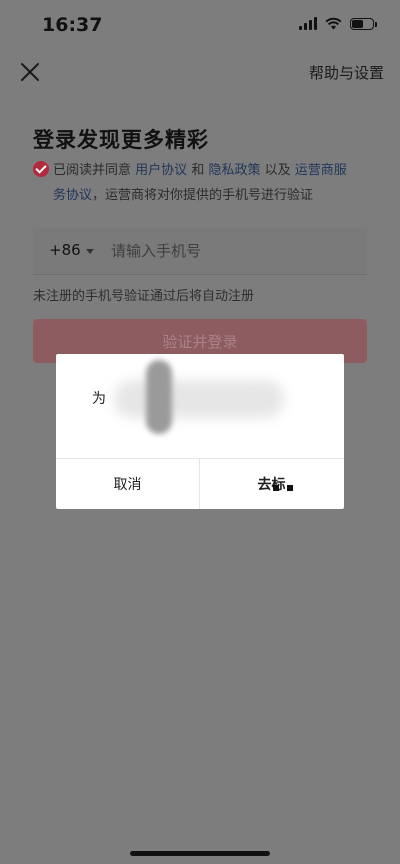  I want to click on agreement-suffix: ，运营商将对你提供的手机号进行验证, so click(203, 195).